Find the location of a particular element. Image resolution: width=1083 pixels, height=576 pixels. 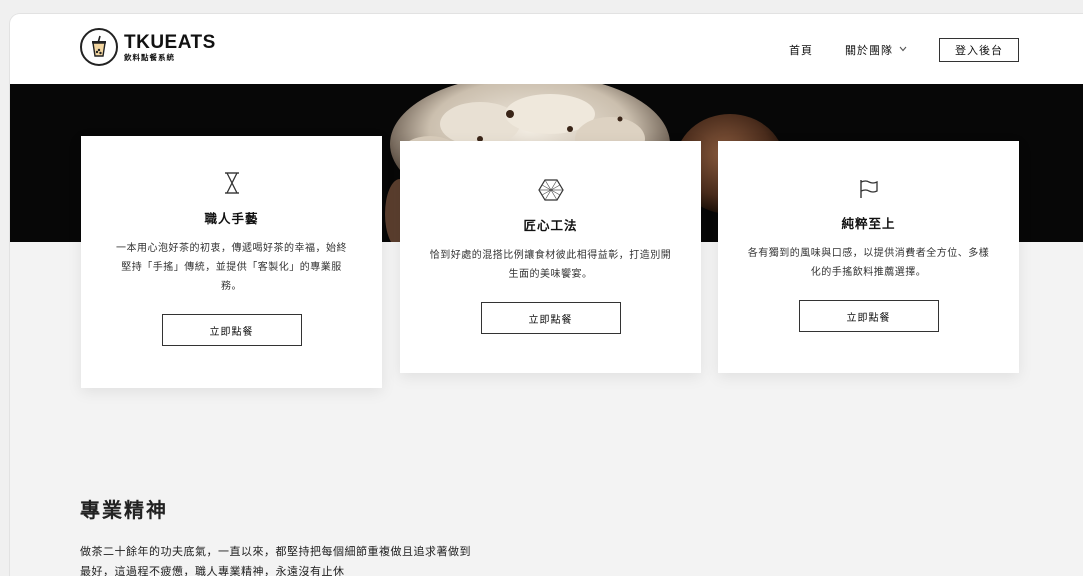

login-button: 登入後台 is located at coordinates (979, 50).